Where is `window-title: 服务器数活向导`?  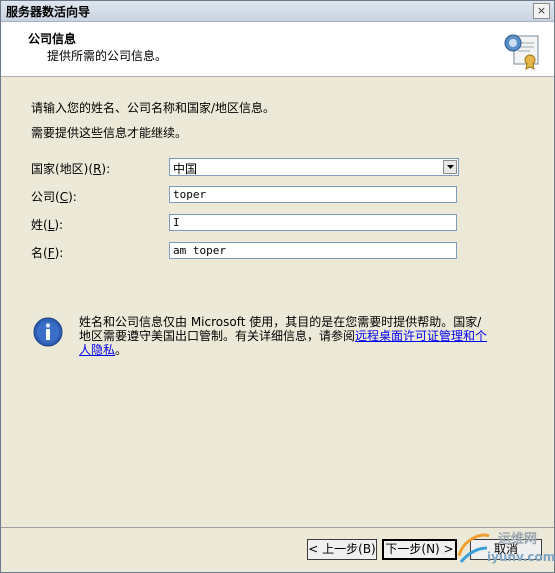 window-title: 服务器数活向导 is located at coordinates (48, 12).